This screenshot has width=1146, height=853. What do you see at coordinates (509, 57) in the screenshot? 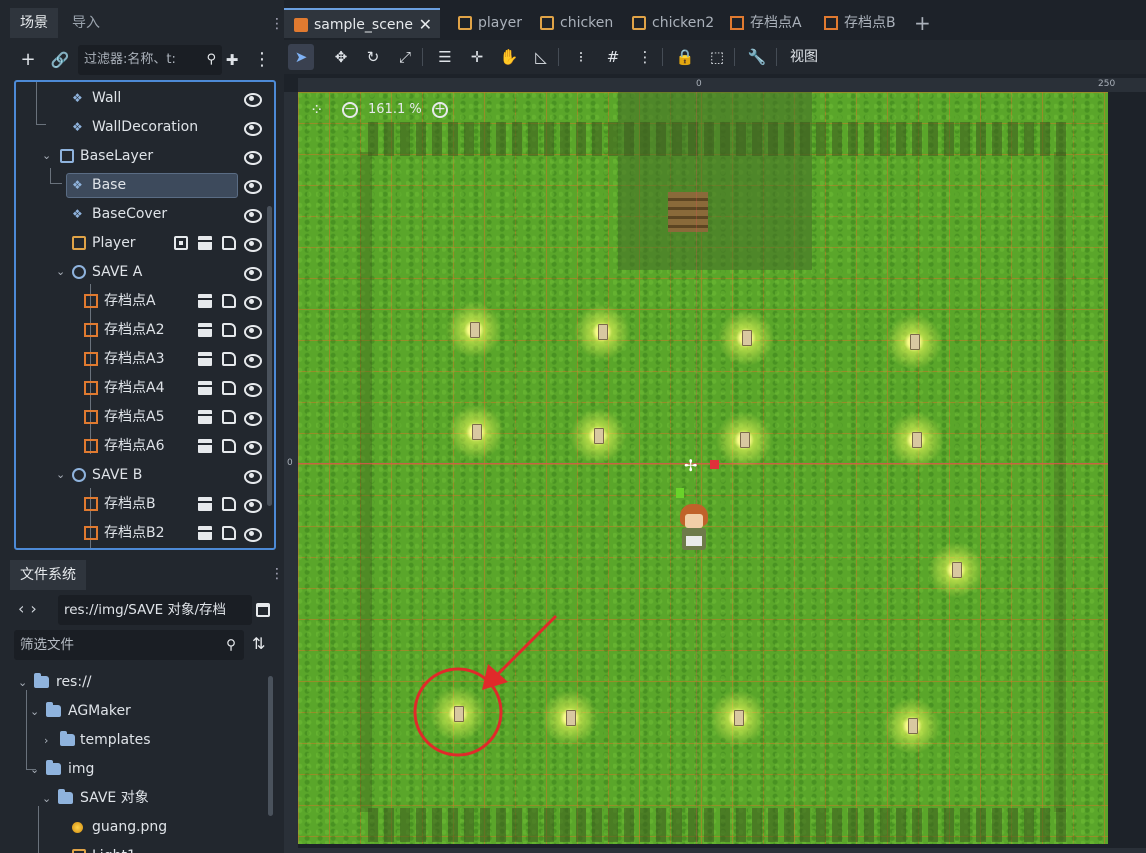
I see `pan-tool-icon: ✋` at bounding box center [509, 57].